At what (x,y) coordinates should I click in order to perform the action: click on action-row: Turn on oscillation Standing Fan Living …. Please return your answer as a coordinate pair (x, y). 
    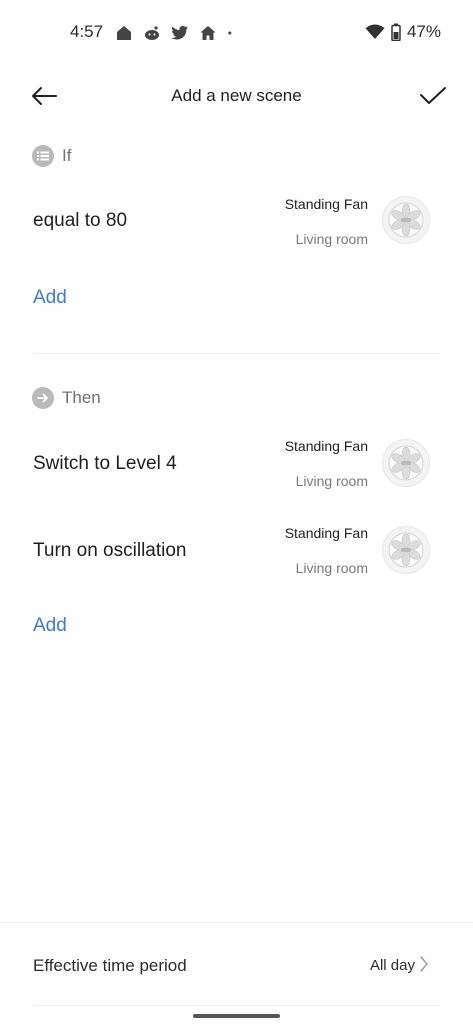
    Looking at the image, I should click on (236, 550).